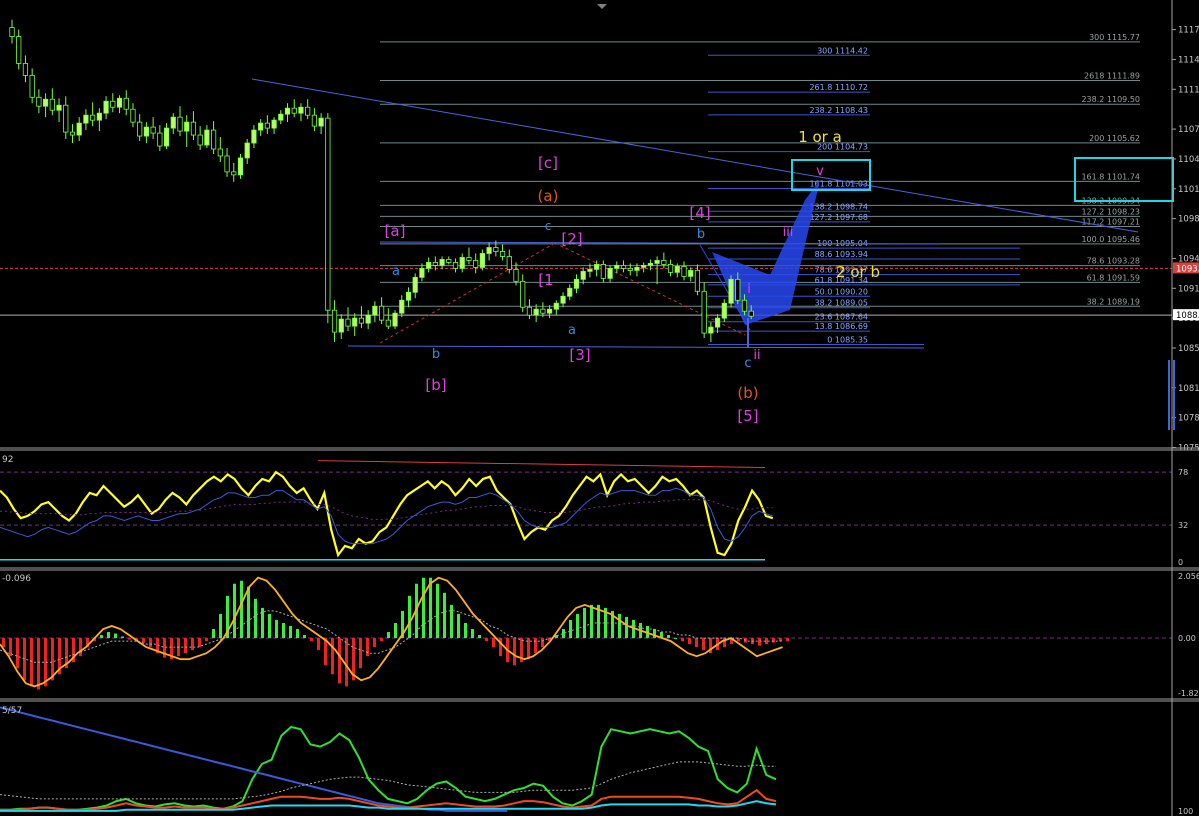 This screenshot has height=816, width=1199. What do you see at coordinates (838, 110) in the screenshot?
I see `fib-right-label: 238.2 1108.43` at bounding box center [838, 110].